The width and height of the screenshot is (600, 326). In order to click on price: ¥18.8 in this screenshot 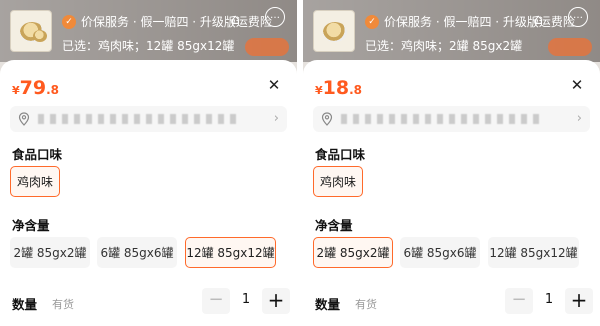, I will do `click(339, 88)`.